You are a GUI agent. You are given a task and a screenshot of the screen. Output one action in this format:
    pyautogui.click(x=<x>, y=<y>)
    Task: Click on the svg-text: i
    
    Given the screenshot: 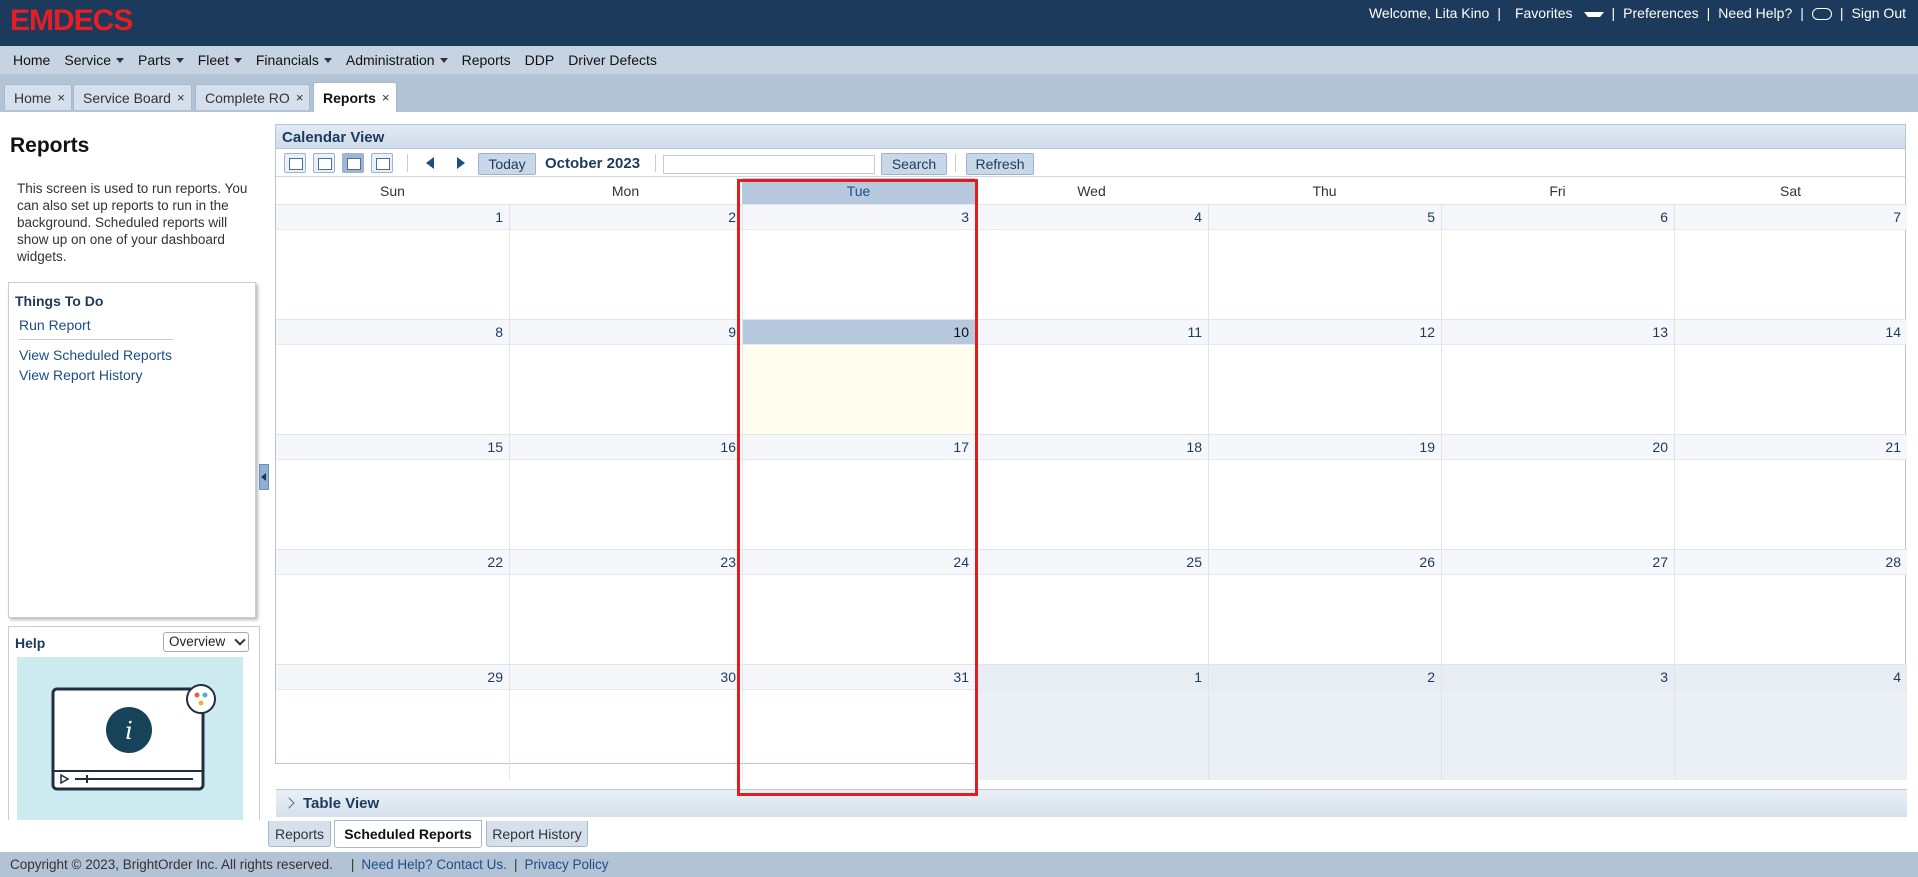 What is the action you would take?
    pyautogui.click(x=129, y=731)
    